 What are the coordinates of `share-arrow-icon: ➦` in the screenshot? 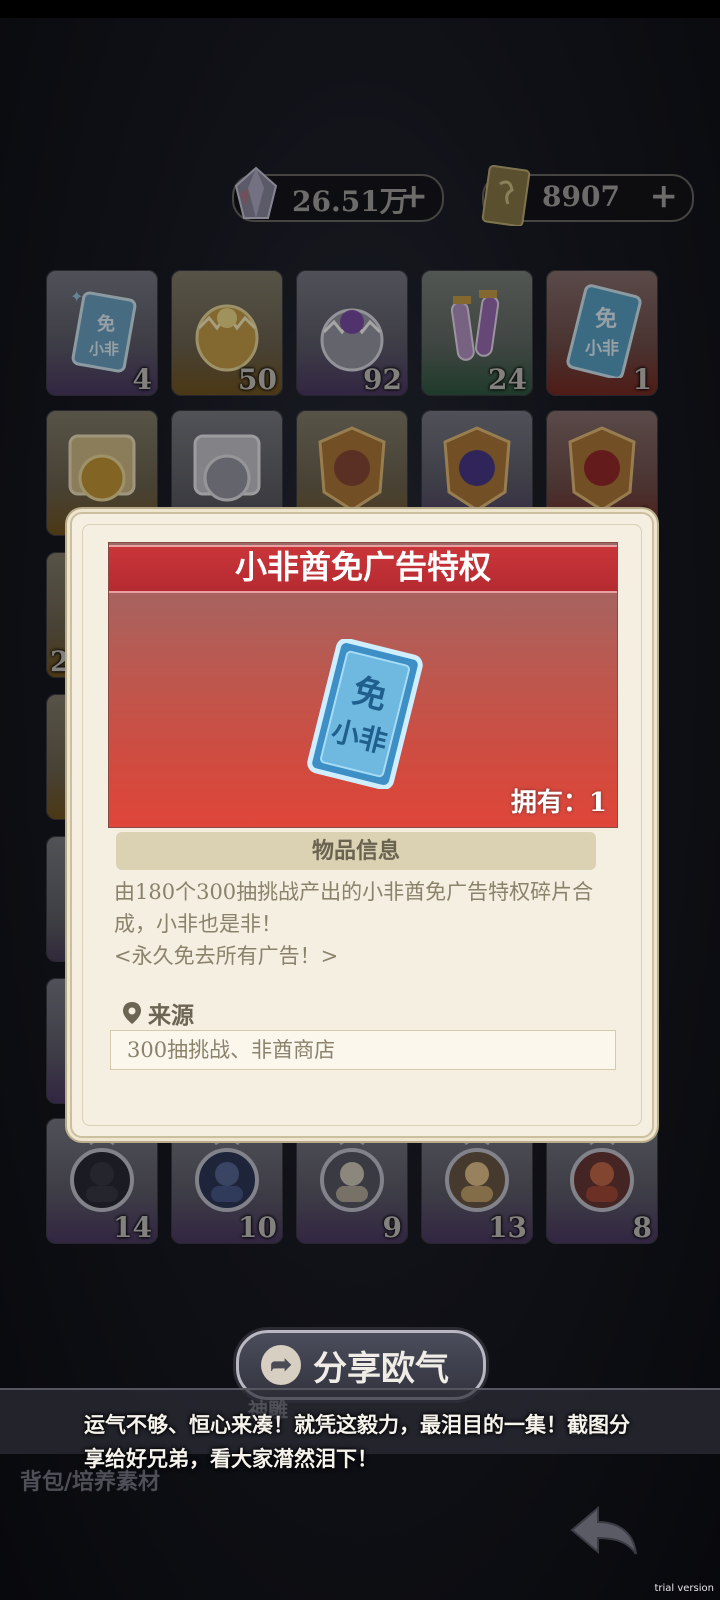 It's located at (281, 1365).